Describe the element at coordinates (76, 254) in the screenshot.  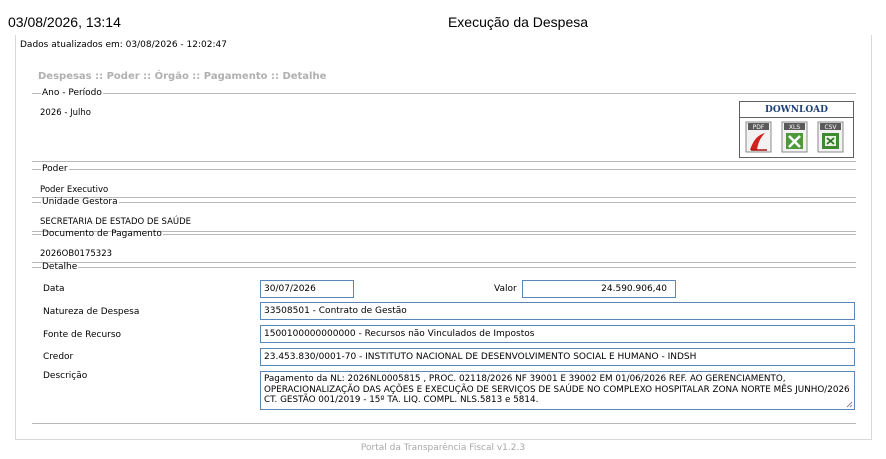
I see `documento-pagamento-value: 2026OB0175323` at that location.